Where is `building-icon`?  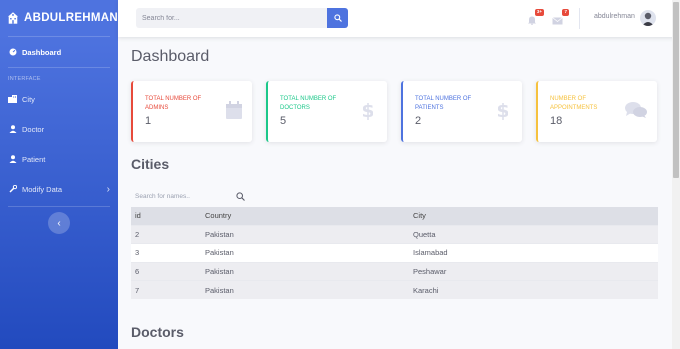
building-icon is located at coordinates (12, 99).